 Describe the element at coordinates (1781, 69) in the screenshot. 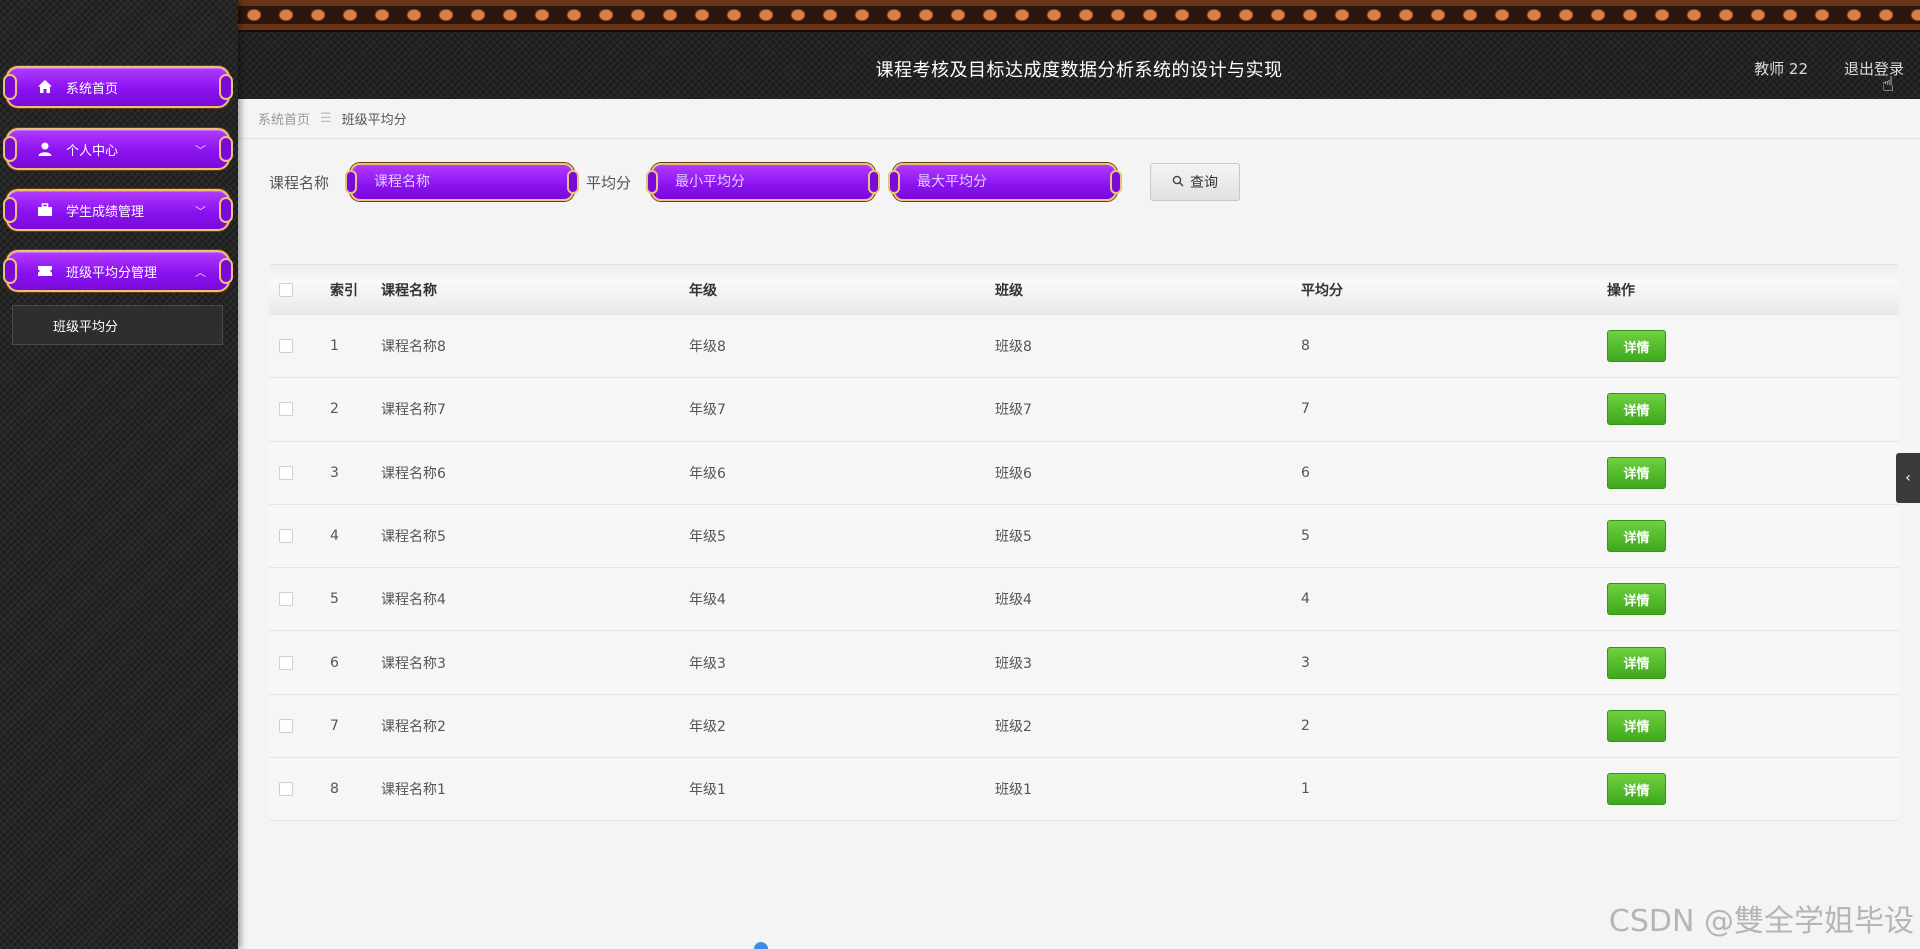

I see `current-user: 教师 22` at that location.